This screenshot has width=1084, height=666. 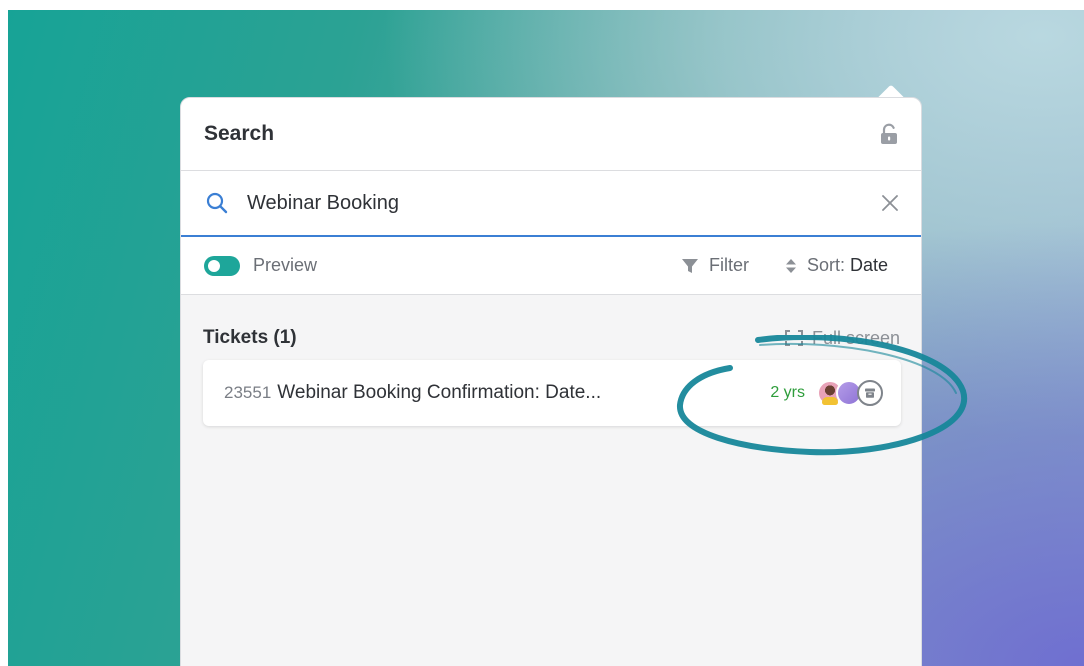 What do you see at coordinates (285, 265) in the screenshot?
I see `preview-label: Preview` at bounding box center [285, 265].